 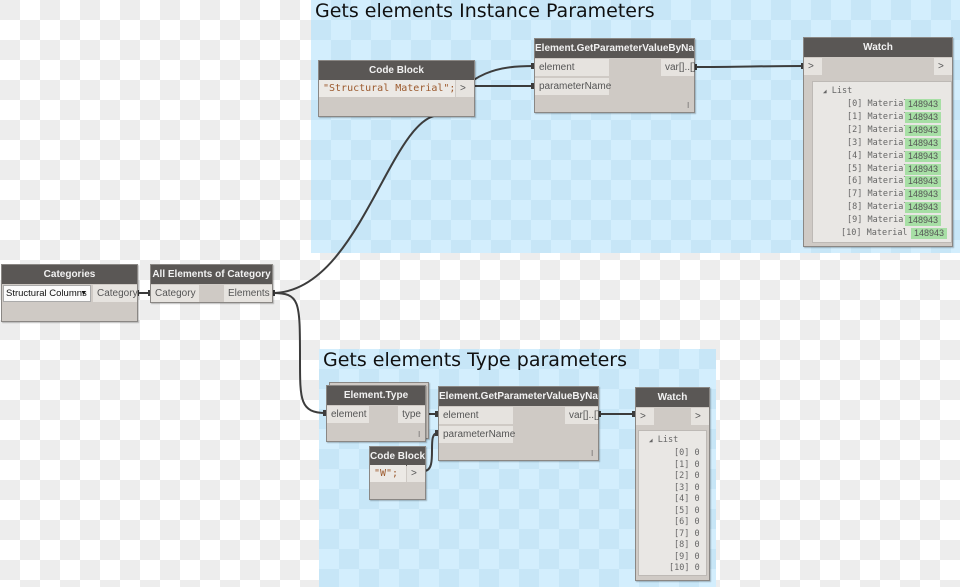 I want to click on output-port-category: Category, so click(x=115, y=293).